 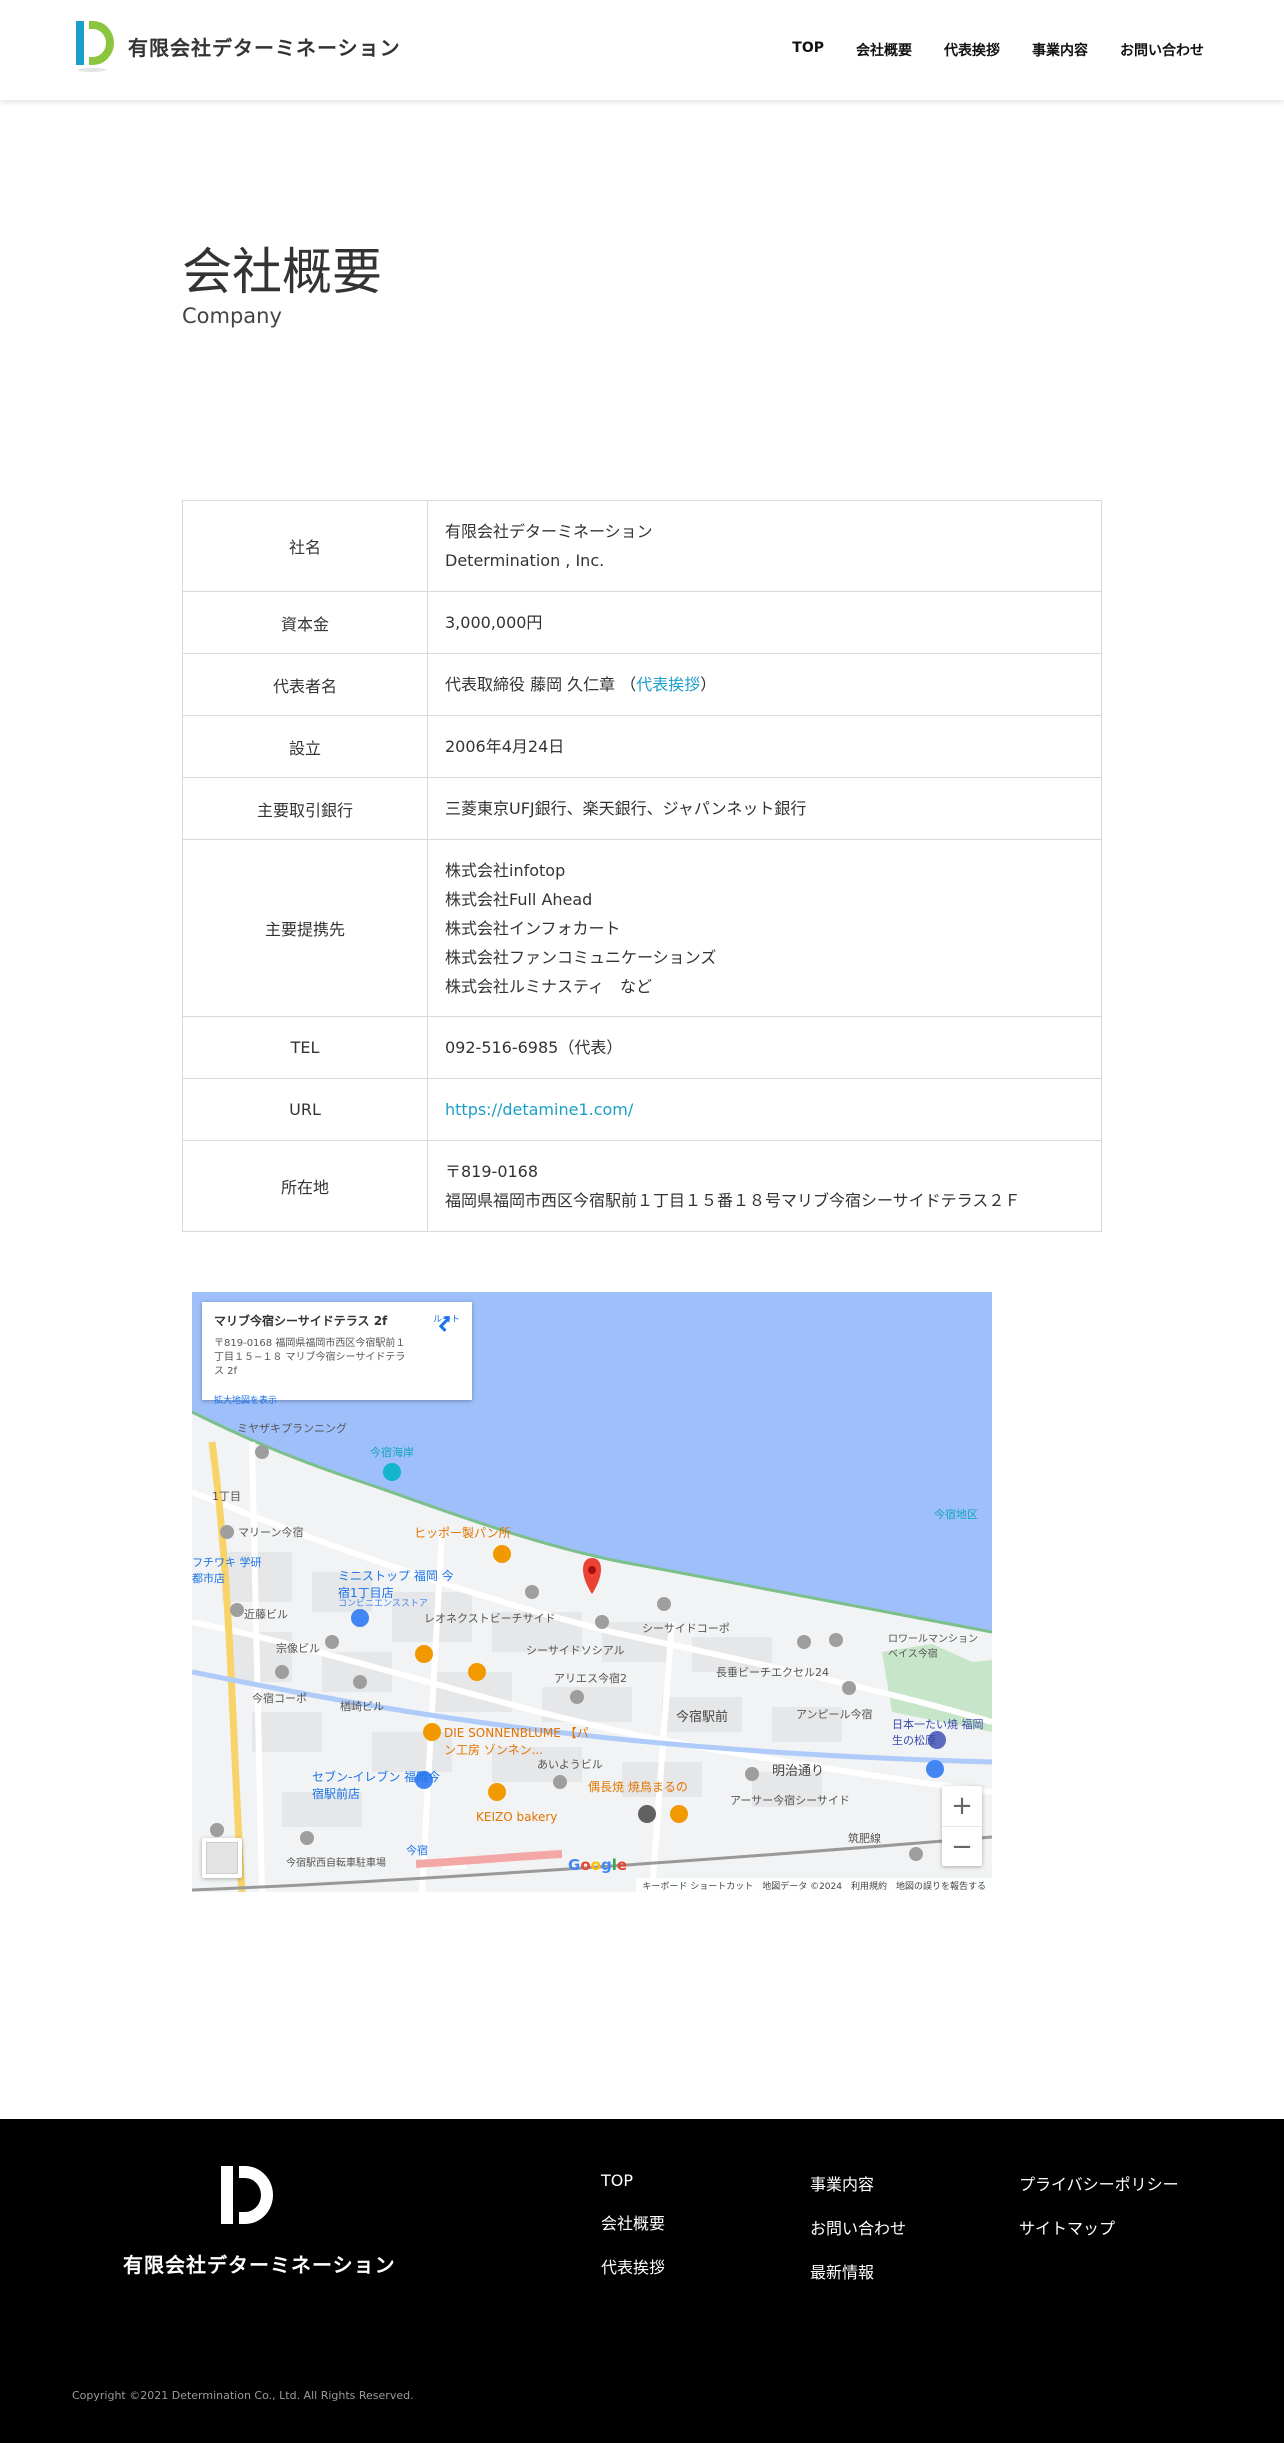 What do you see at coordinates (337, 1399) in the screenshot?
I see `larger-map-link: 拡大地図を表示` at bounding box center [337, 1399].